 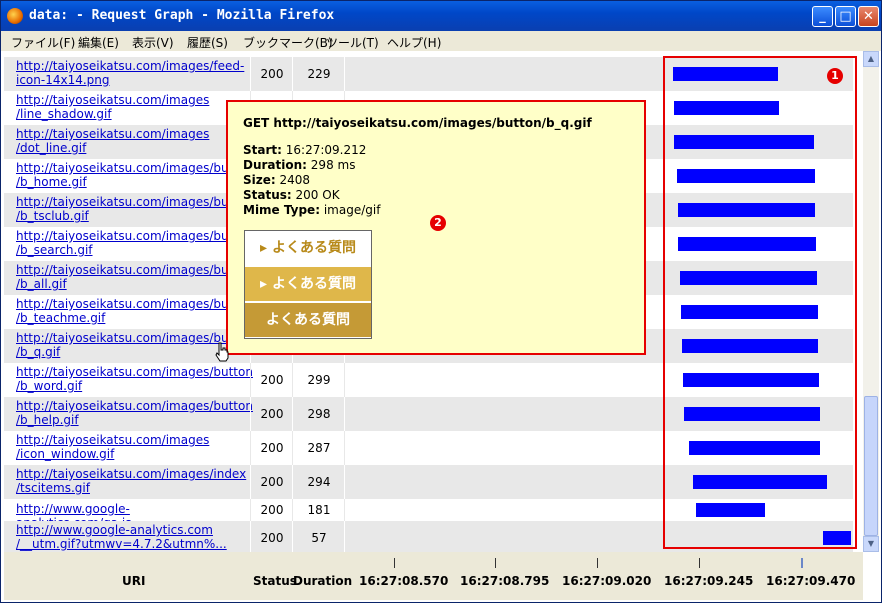 I want to click on duration-cell: 287, so click(x=319, y=448).